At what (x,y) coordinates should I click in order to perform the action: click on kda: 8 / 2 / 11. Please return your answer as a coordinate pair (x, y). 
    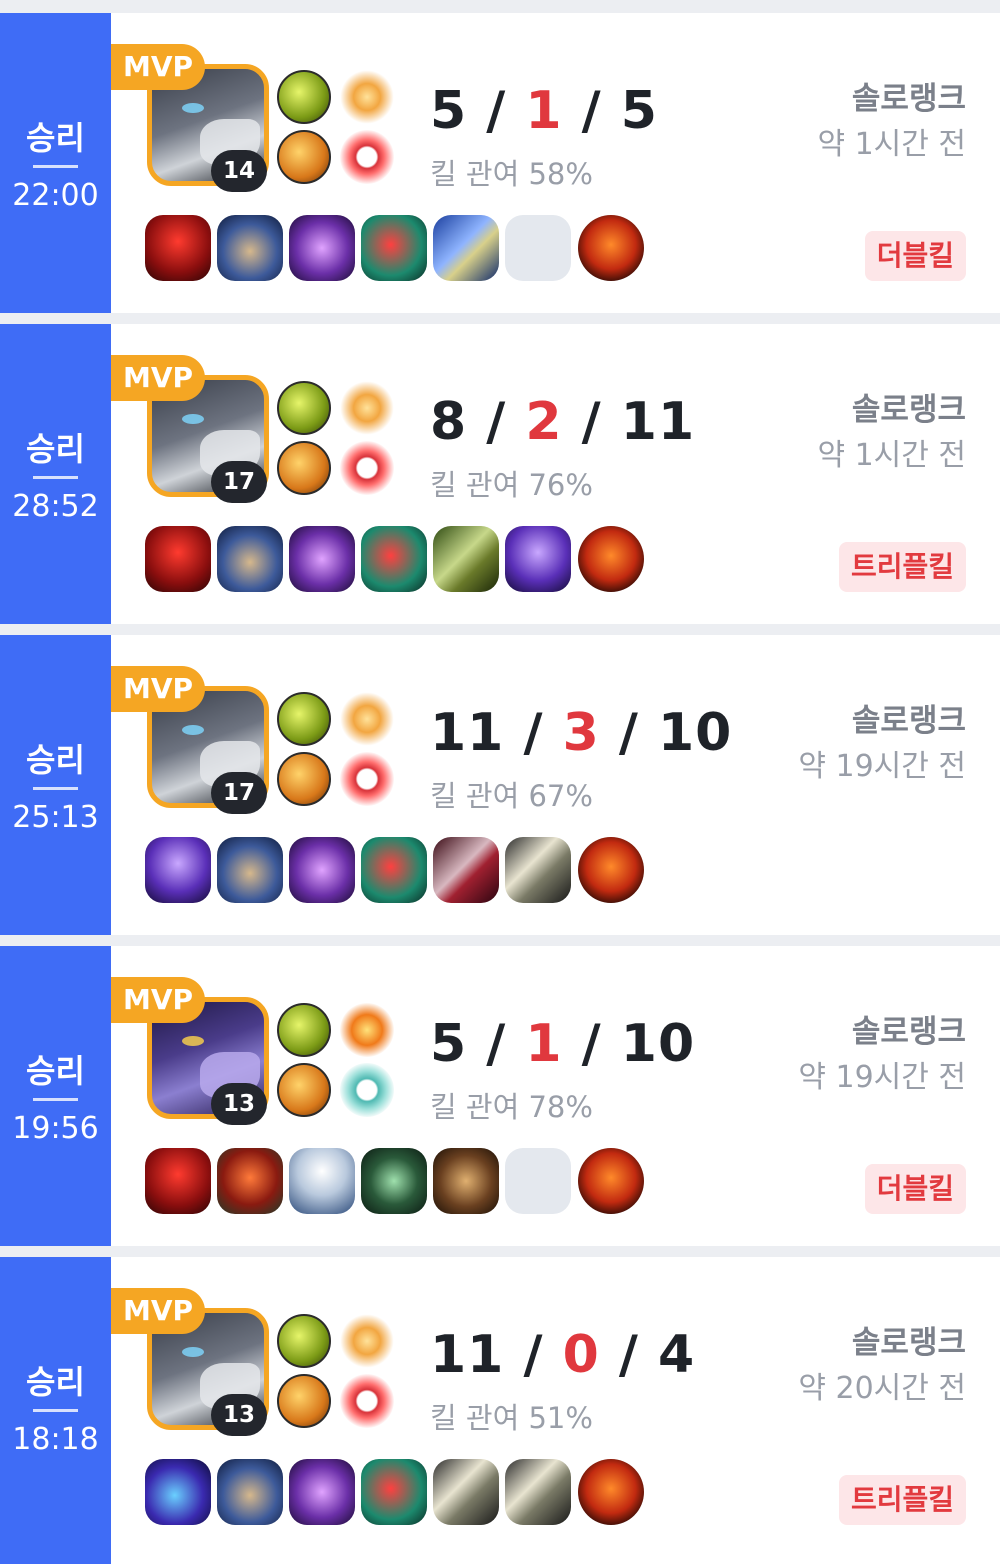
    Looking at the image, I should click on (563, 422).